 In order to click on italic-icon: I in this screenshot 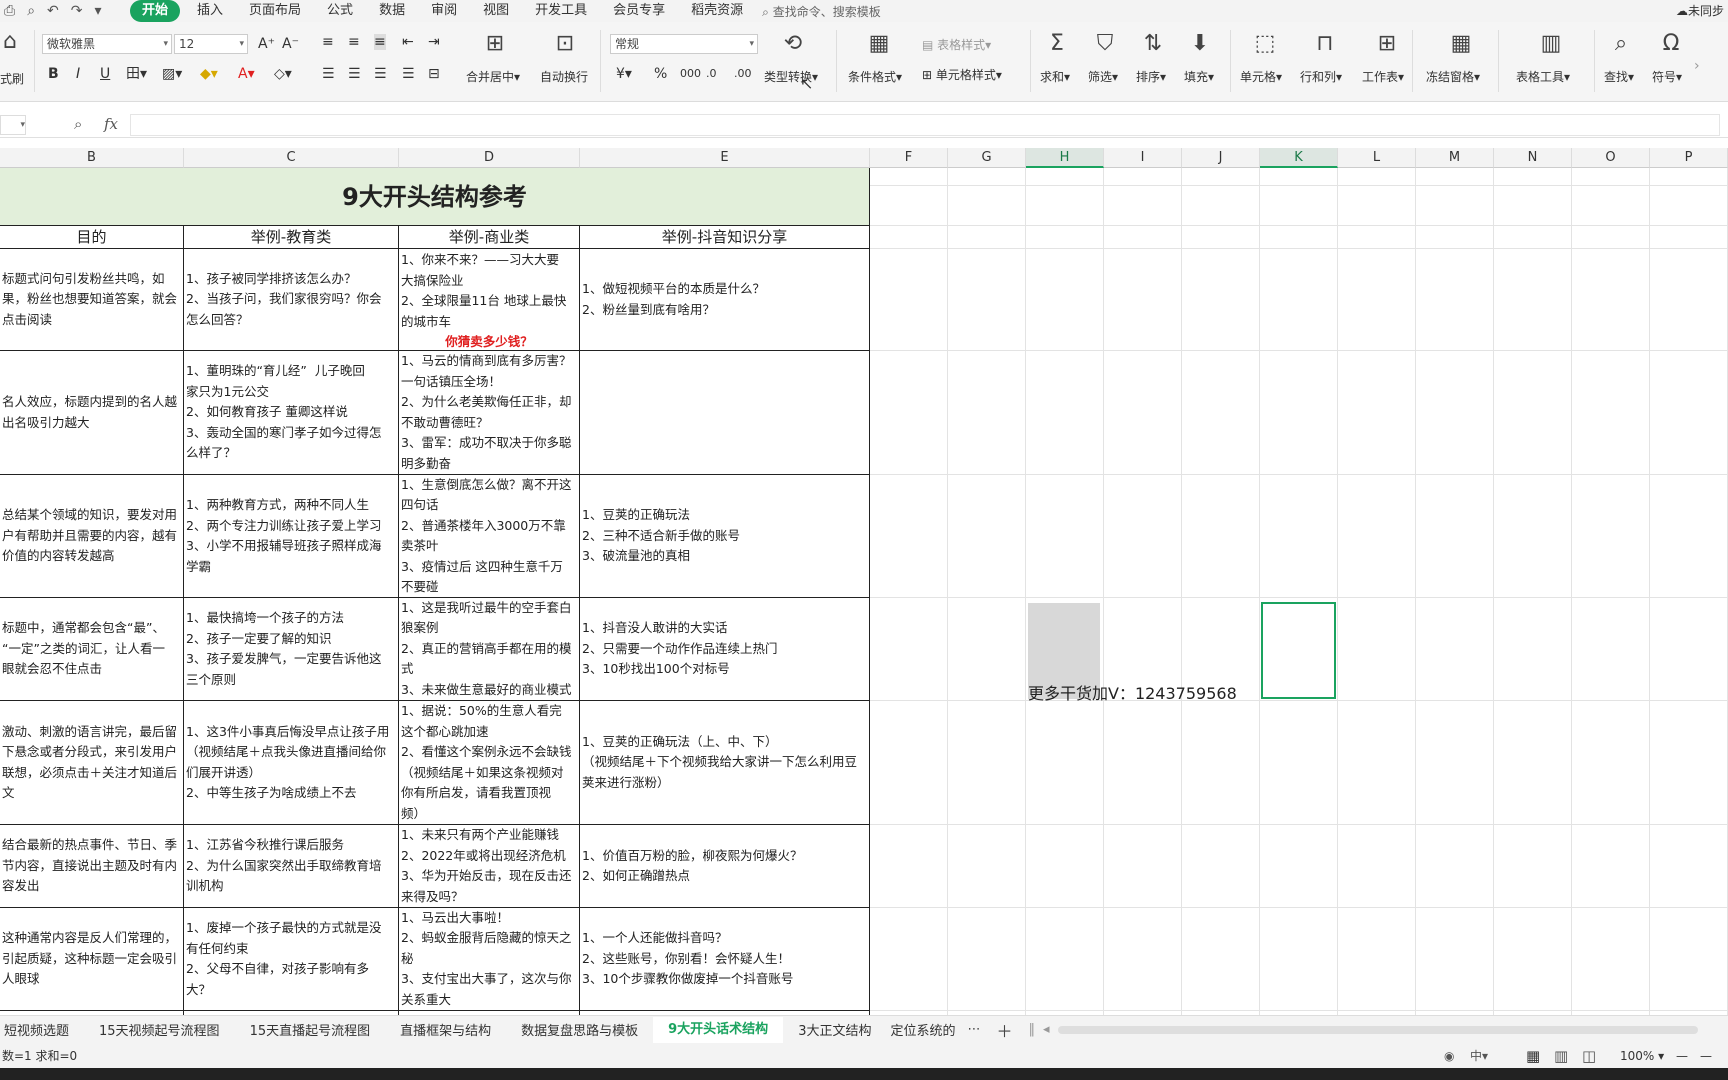, I will do `click(78, 74)`.